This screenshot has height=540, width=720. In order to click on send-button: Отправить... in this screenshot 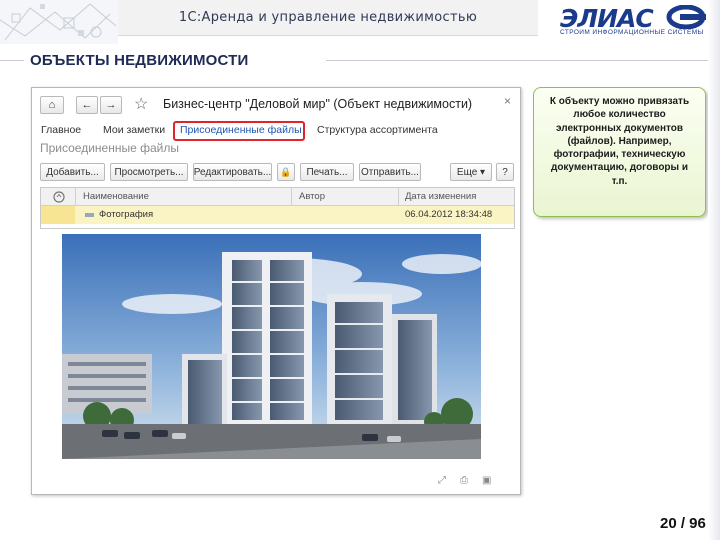, I will do `click(390, 172)`.